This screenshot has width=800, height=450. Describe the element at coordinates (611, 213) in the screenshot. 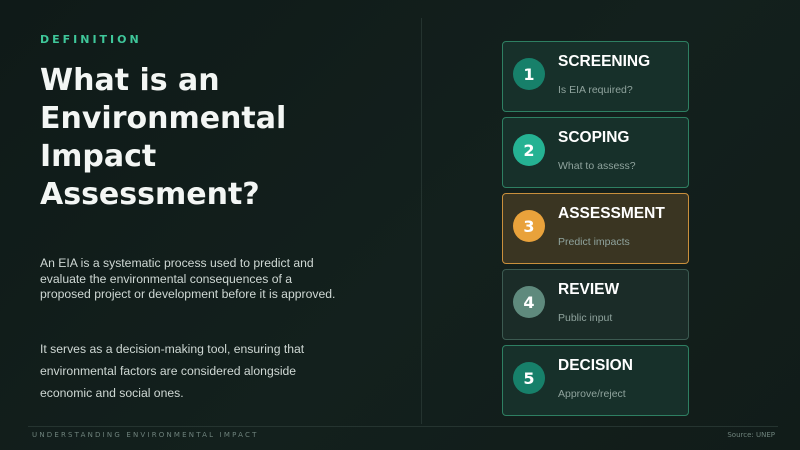

I see `step-title: ASSESSMENT` at that location.